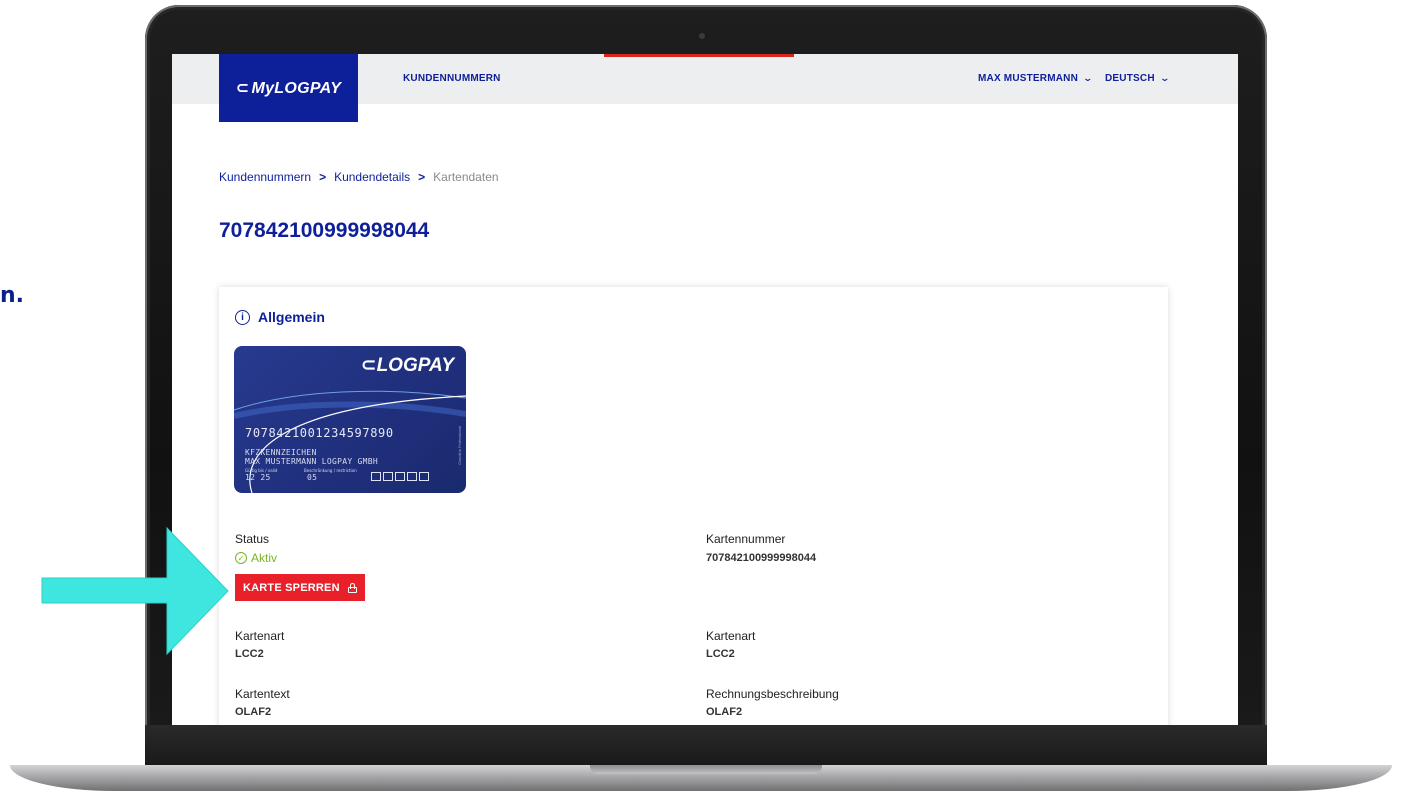  What do you see at coordinates (281, 452) in the screenshot?
I see `card-plate-line: KFZKENNZEICHEN` at bounding box center [281, 452].